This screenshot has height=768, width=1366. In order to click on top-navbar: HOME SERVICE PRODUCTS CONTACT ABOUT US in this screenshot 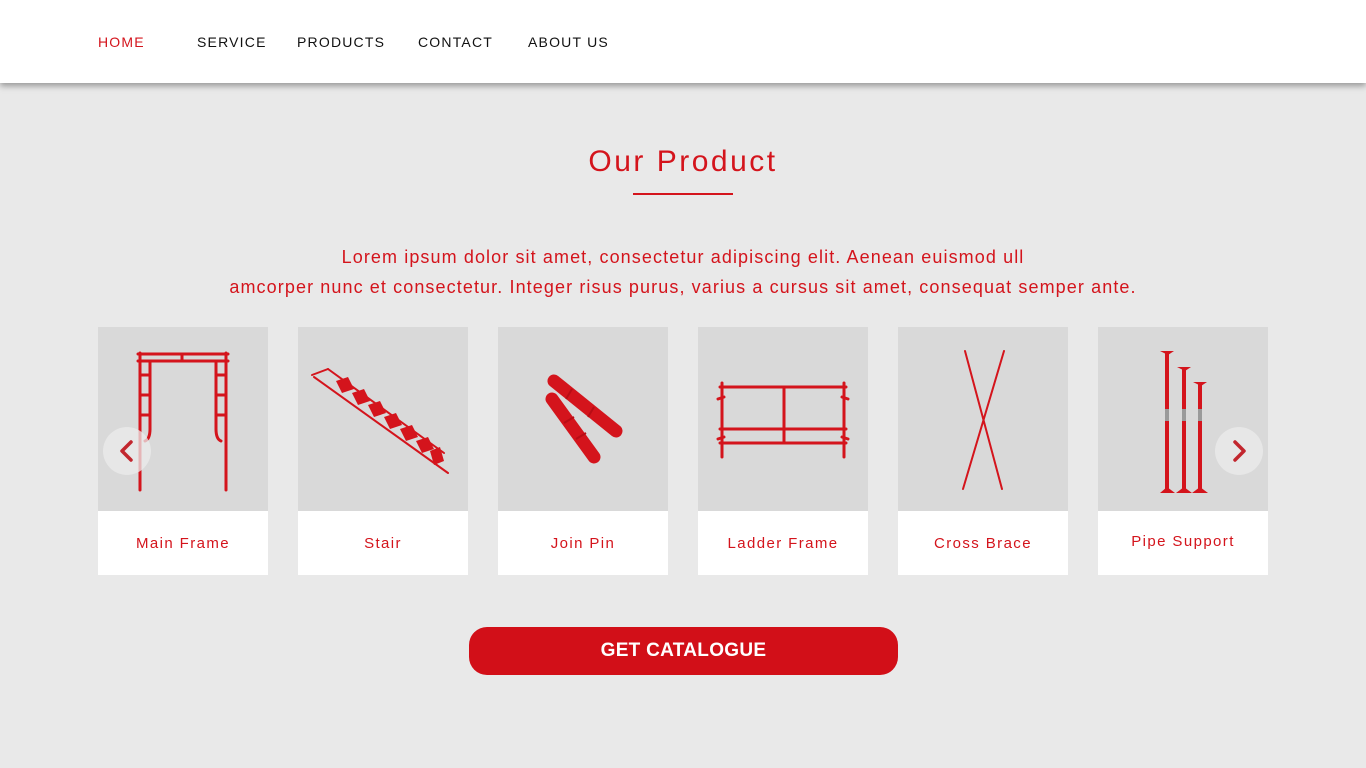, I will do `click(683, 41)`.